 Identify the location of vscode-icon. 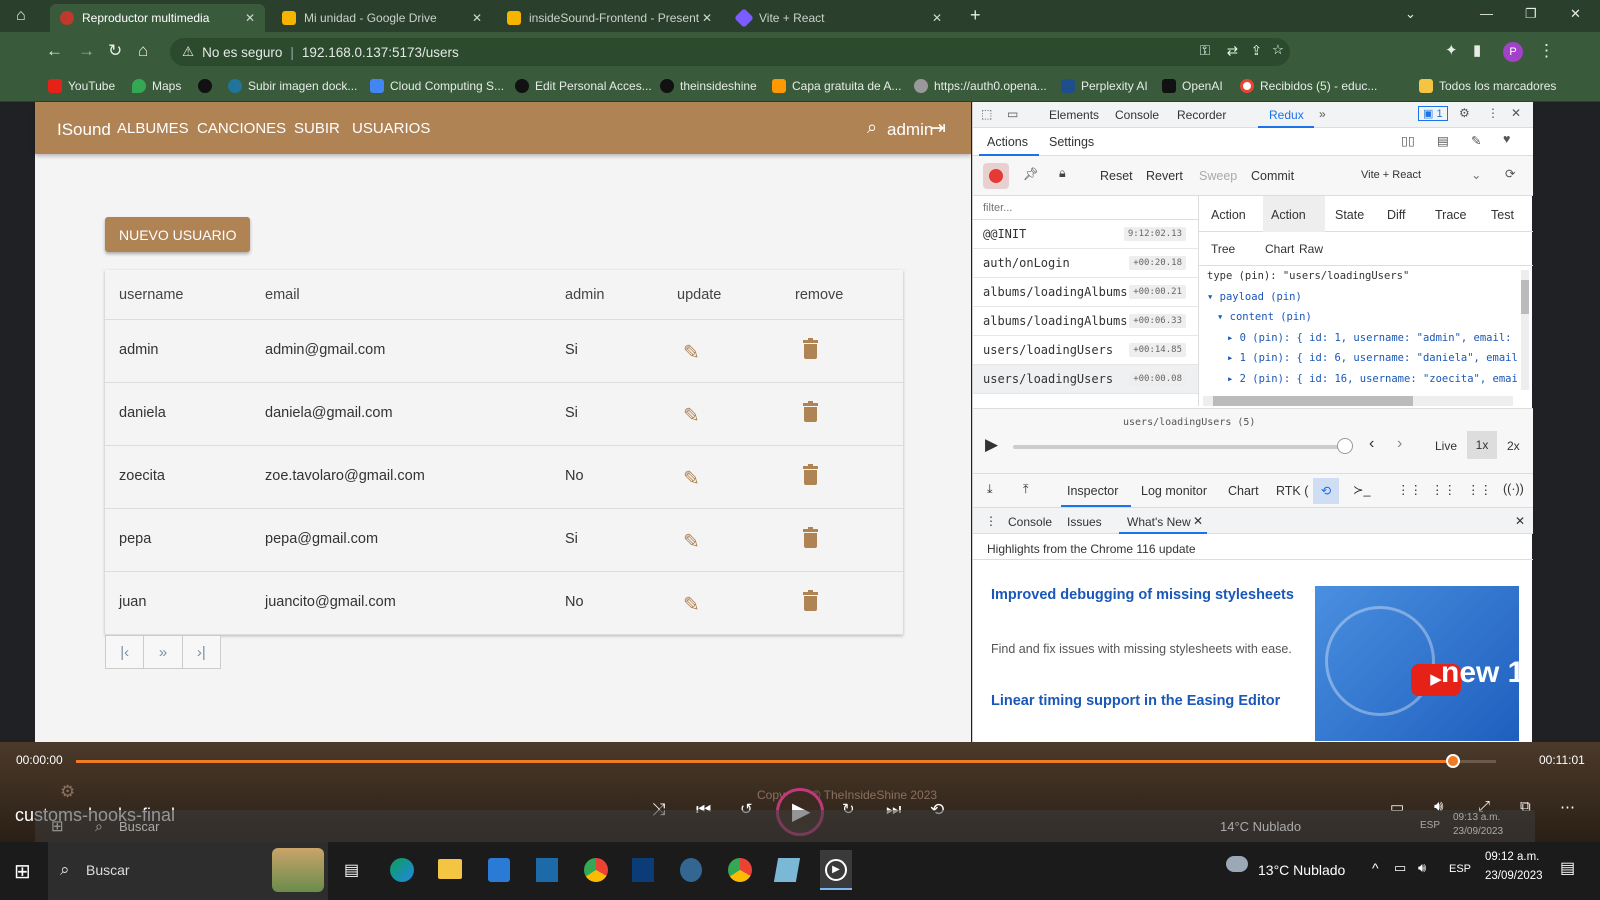
(499, 870).